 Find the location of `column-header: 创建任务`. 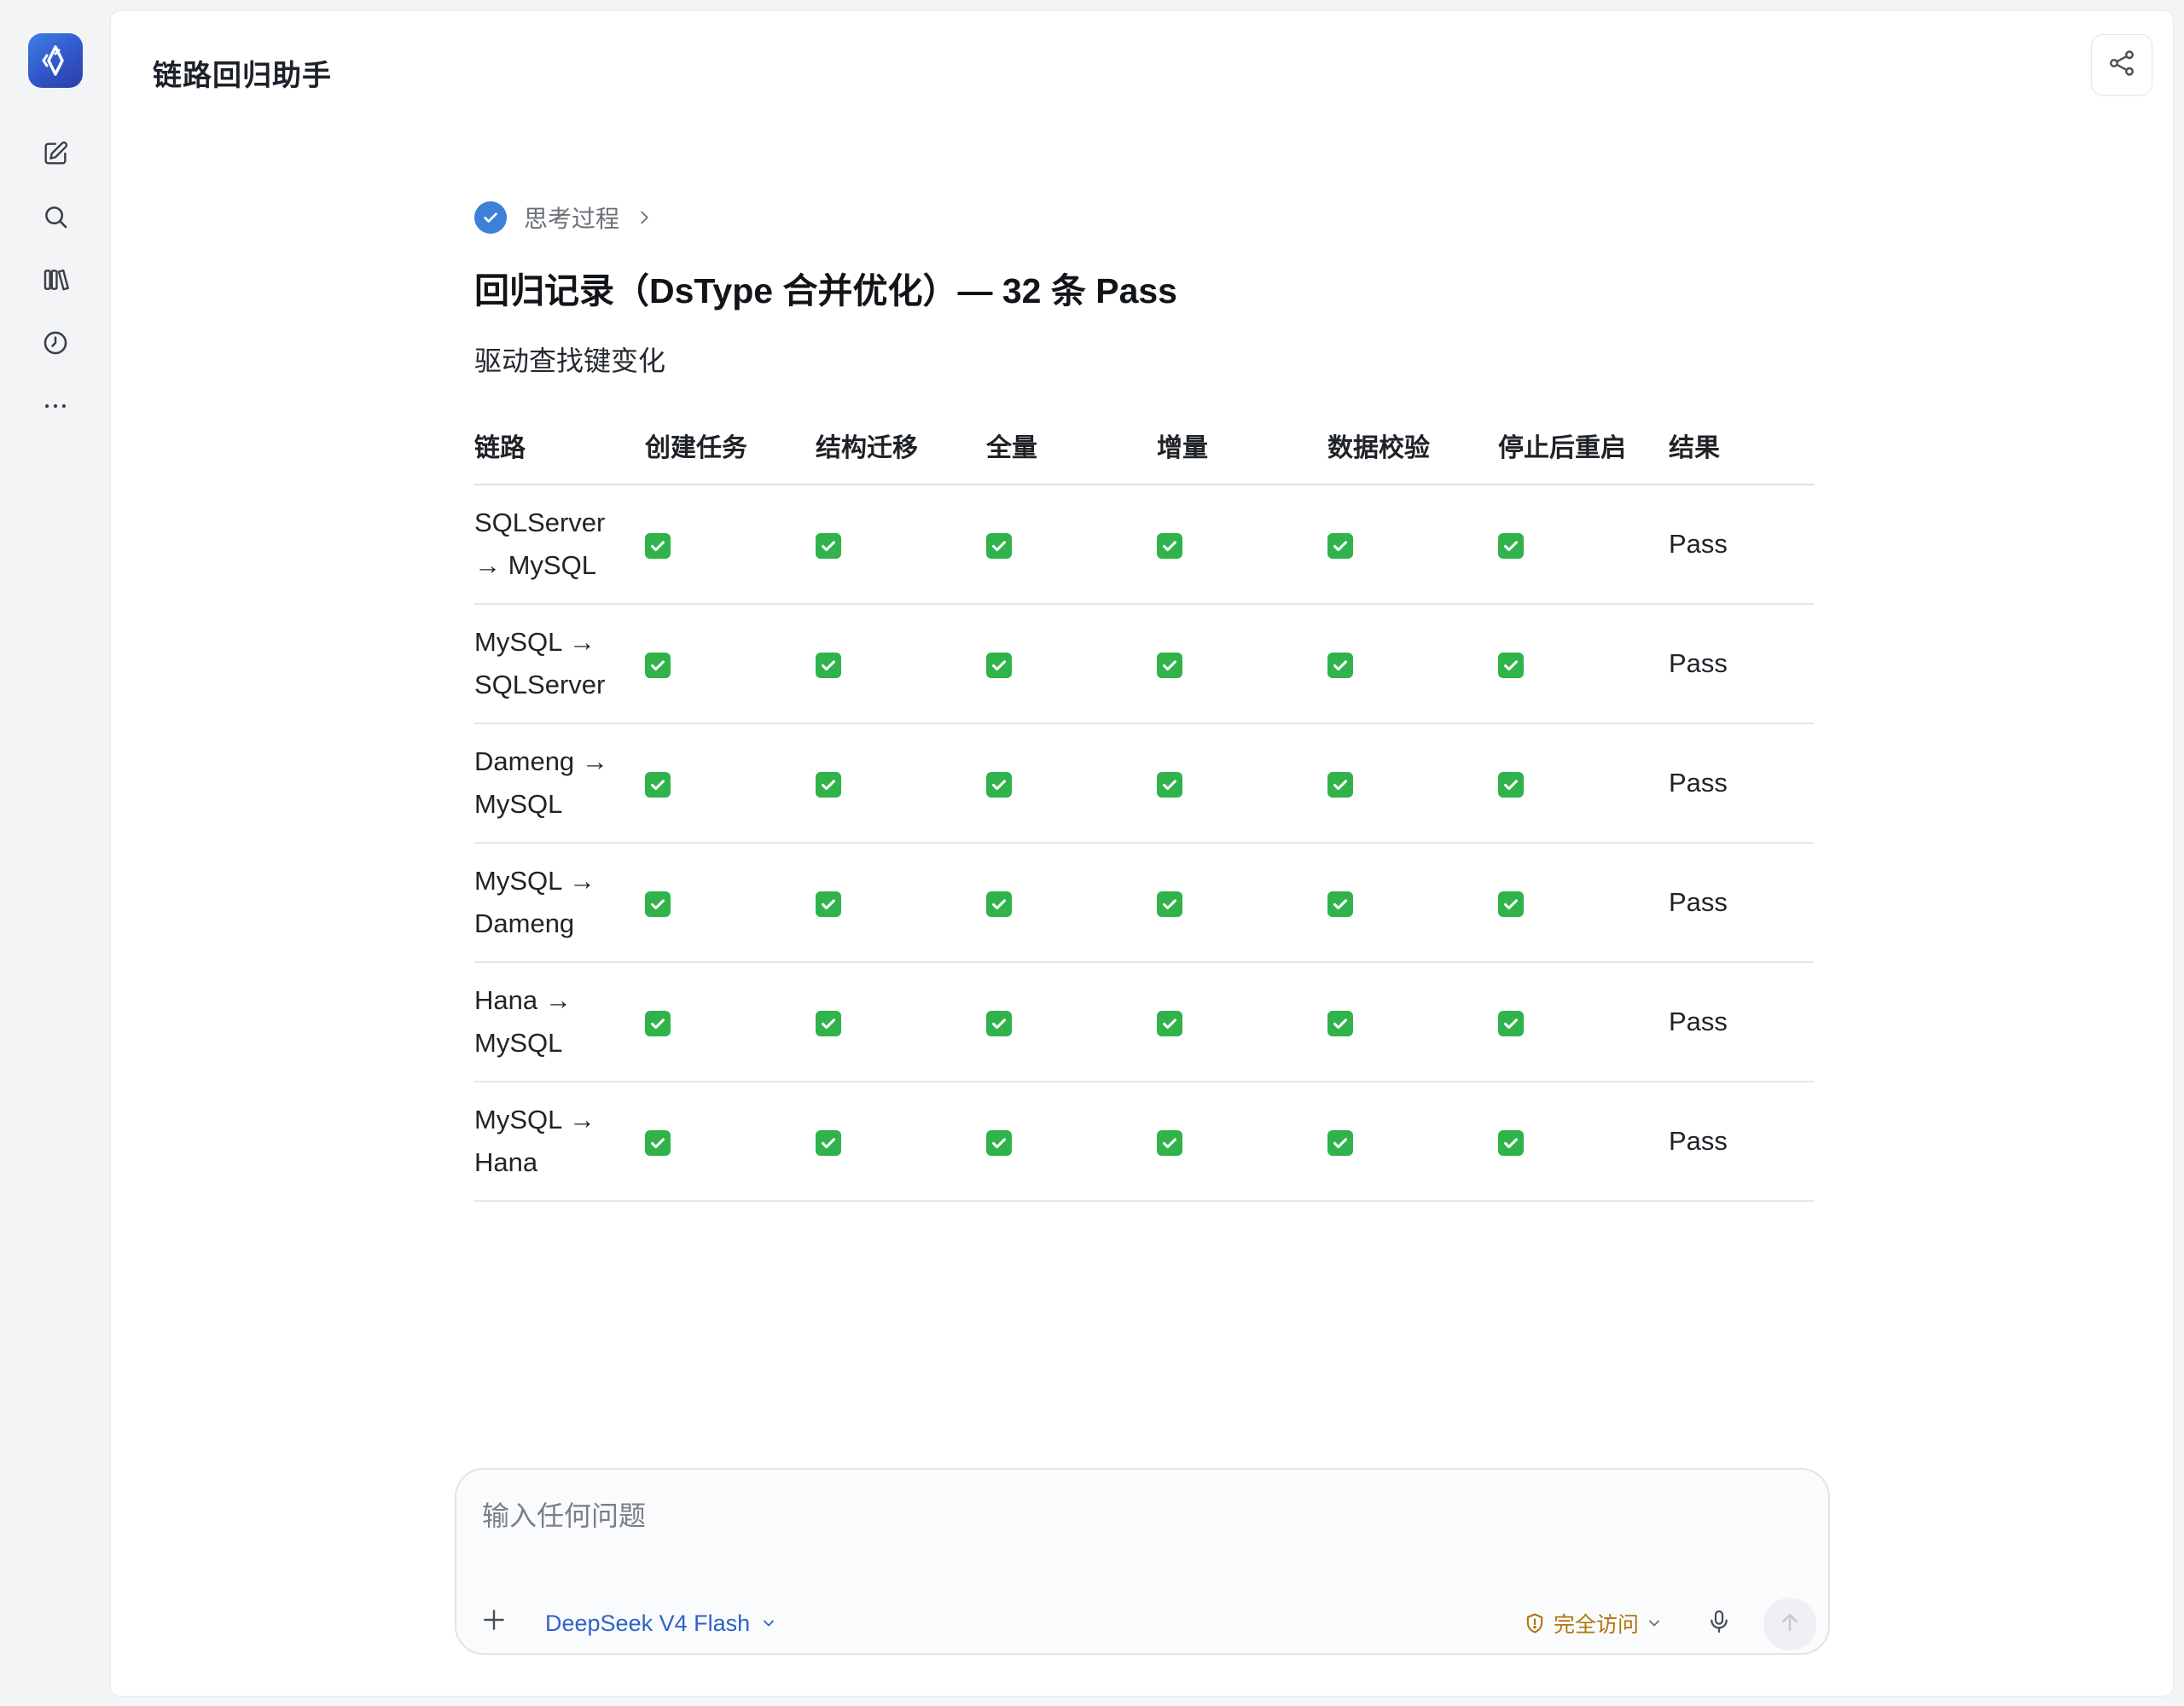

column-header: 创建任务 is located at coordinates (730, 449).